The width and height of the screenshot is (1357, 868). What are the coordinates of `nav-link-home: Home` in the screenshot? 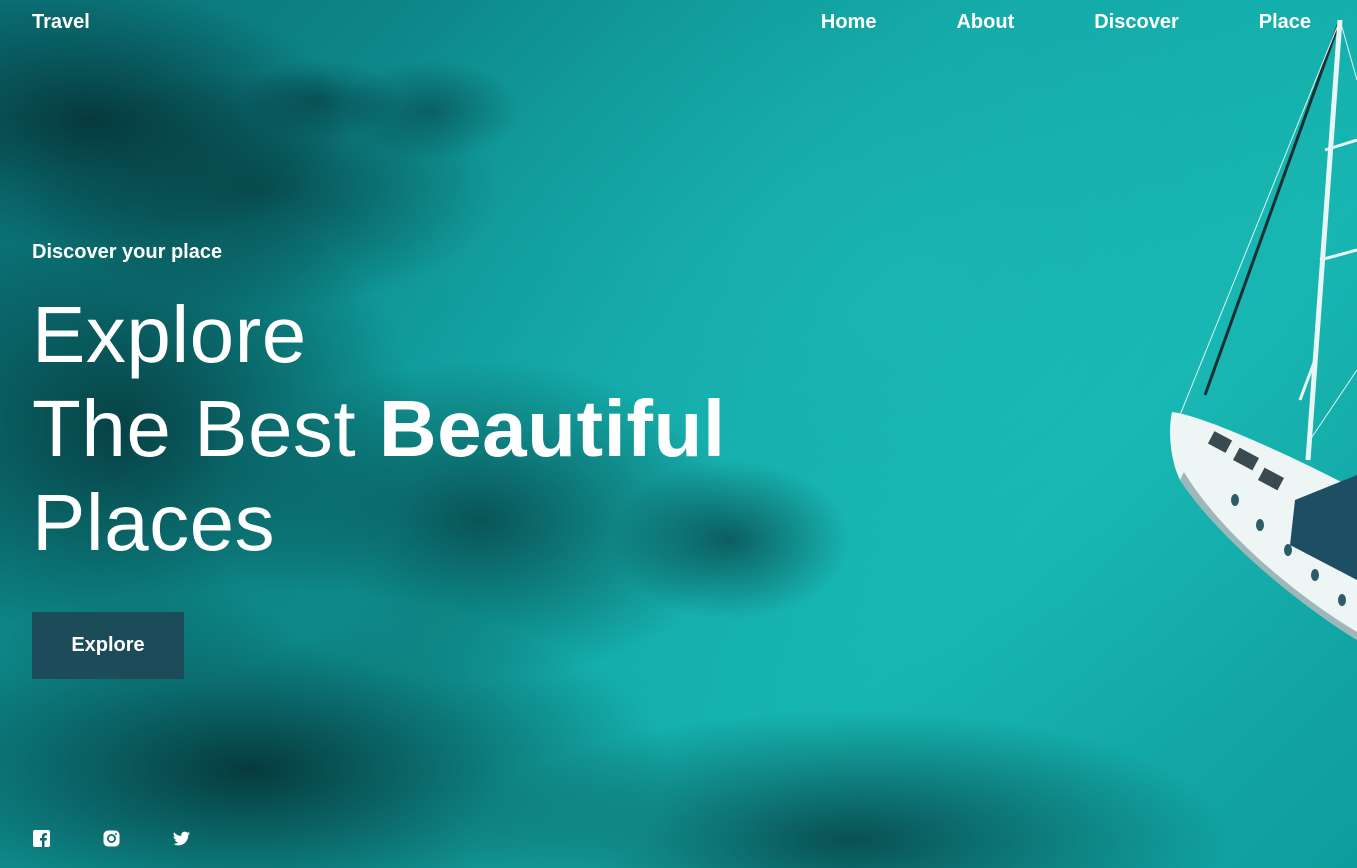 It's located at (849, 22).